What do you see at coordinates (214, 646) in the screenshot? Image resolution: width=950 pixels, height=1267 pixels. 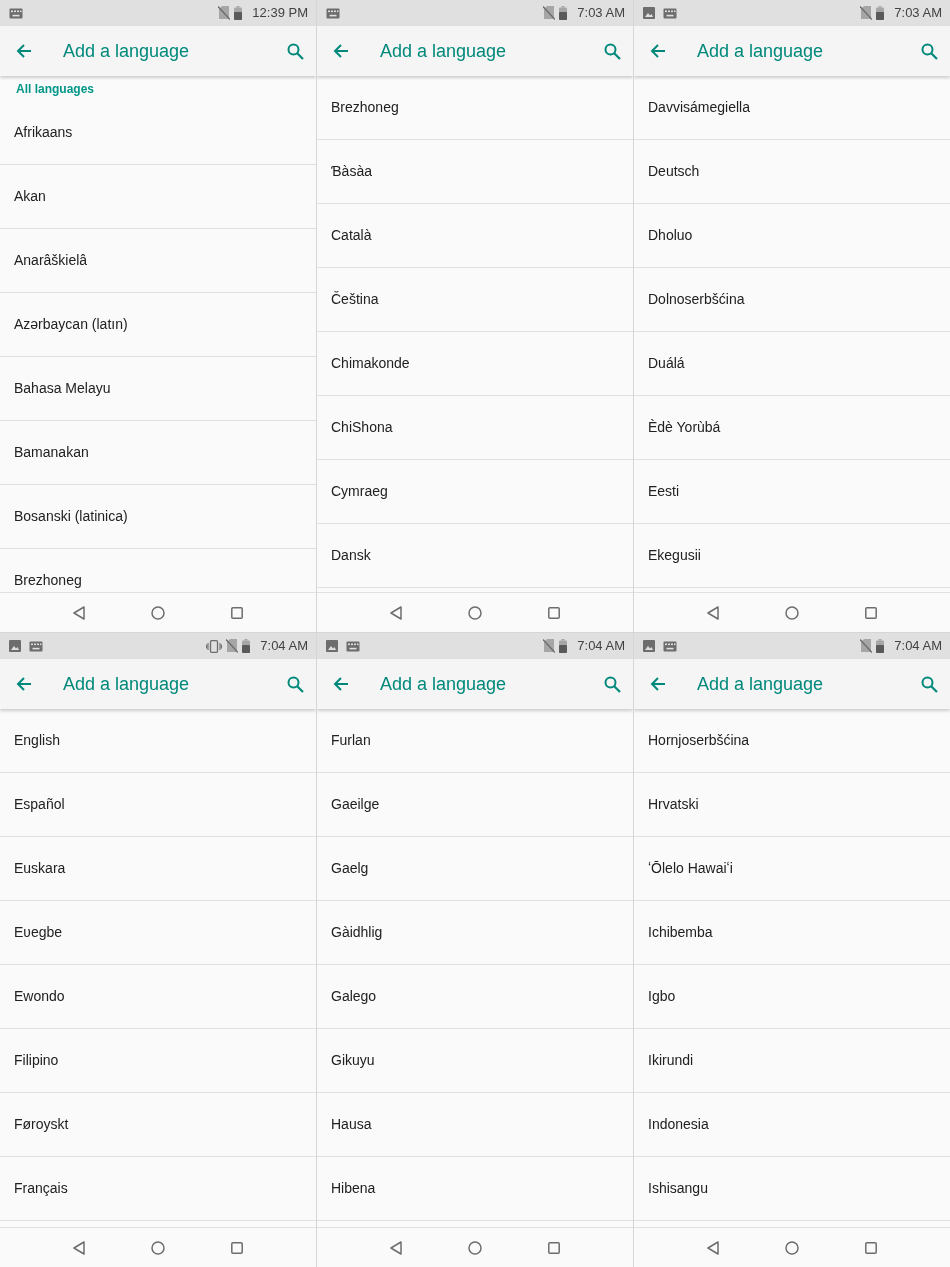 I see `vibrate-icon` at bounding box center [214, 646].